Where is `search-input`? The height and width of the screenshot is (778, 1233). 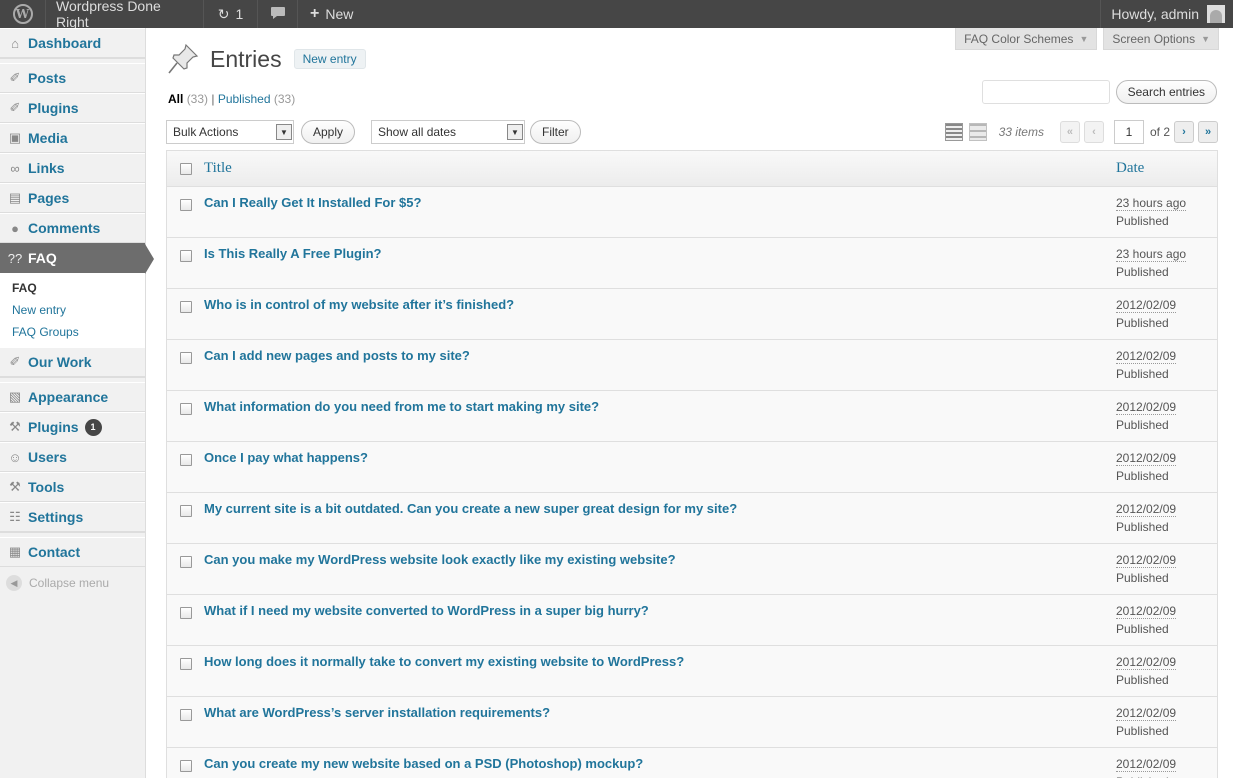 search-input is located at coordinates (1045, 92).